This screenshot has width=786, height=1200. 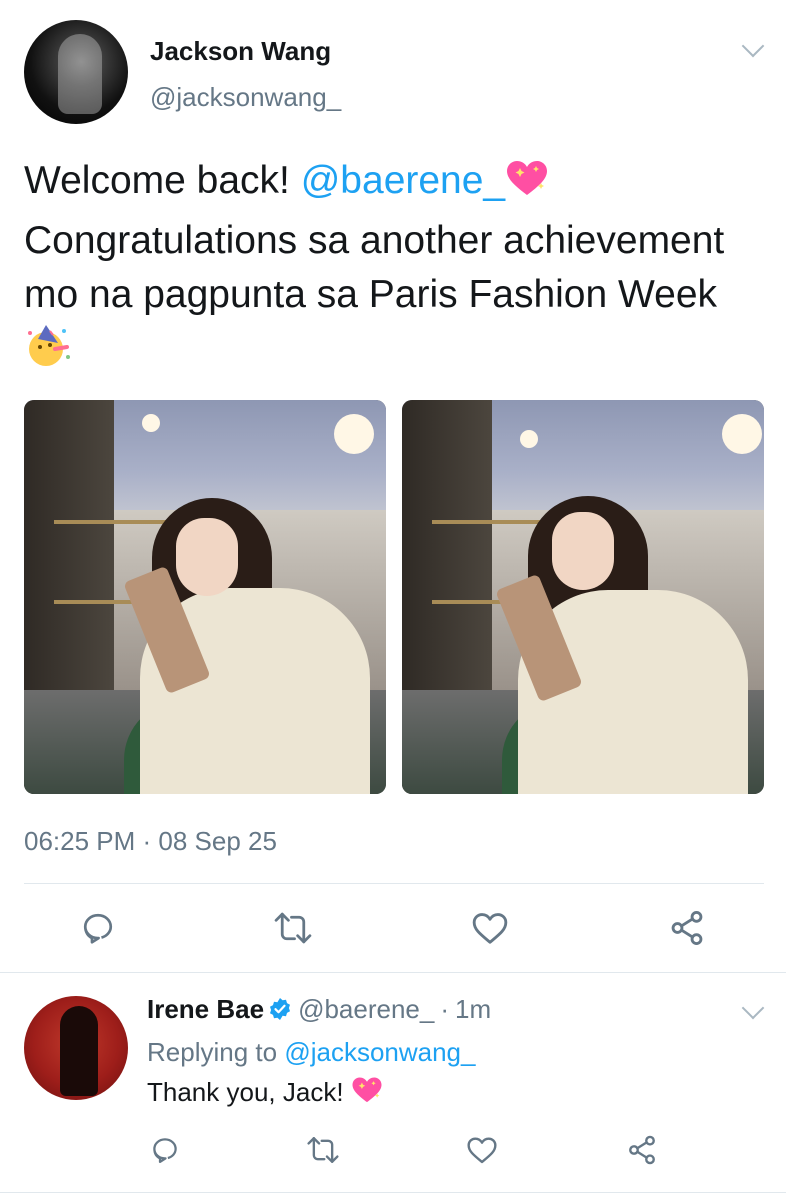 I want to click on partying-face-emoji, so click(x=48, y=352).